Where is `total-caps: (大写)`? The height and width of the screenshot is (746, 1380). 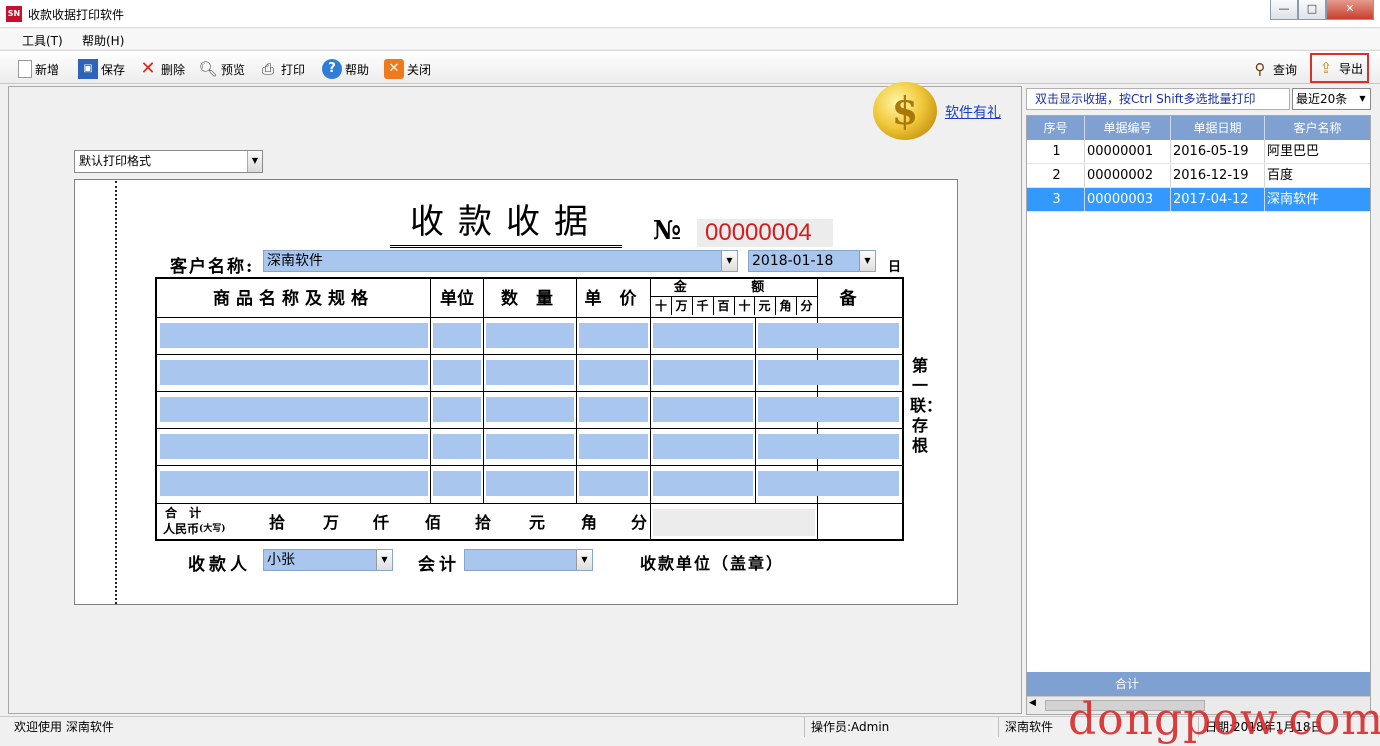 total-caps: (大写) is located at coordinates (212, 529).